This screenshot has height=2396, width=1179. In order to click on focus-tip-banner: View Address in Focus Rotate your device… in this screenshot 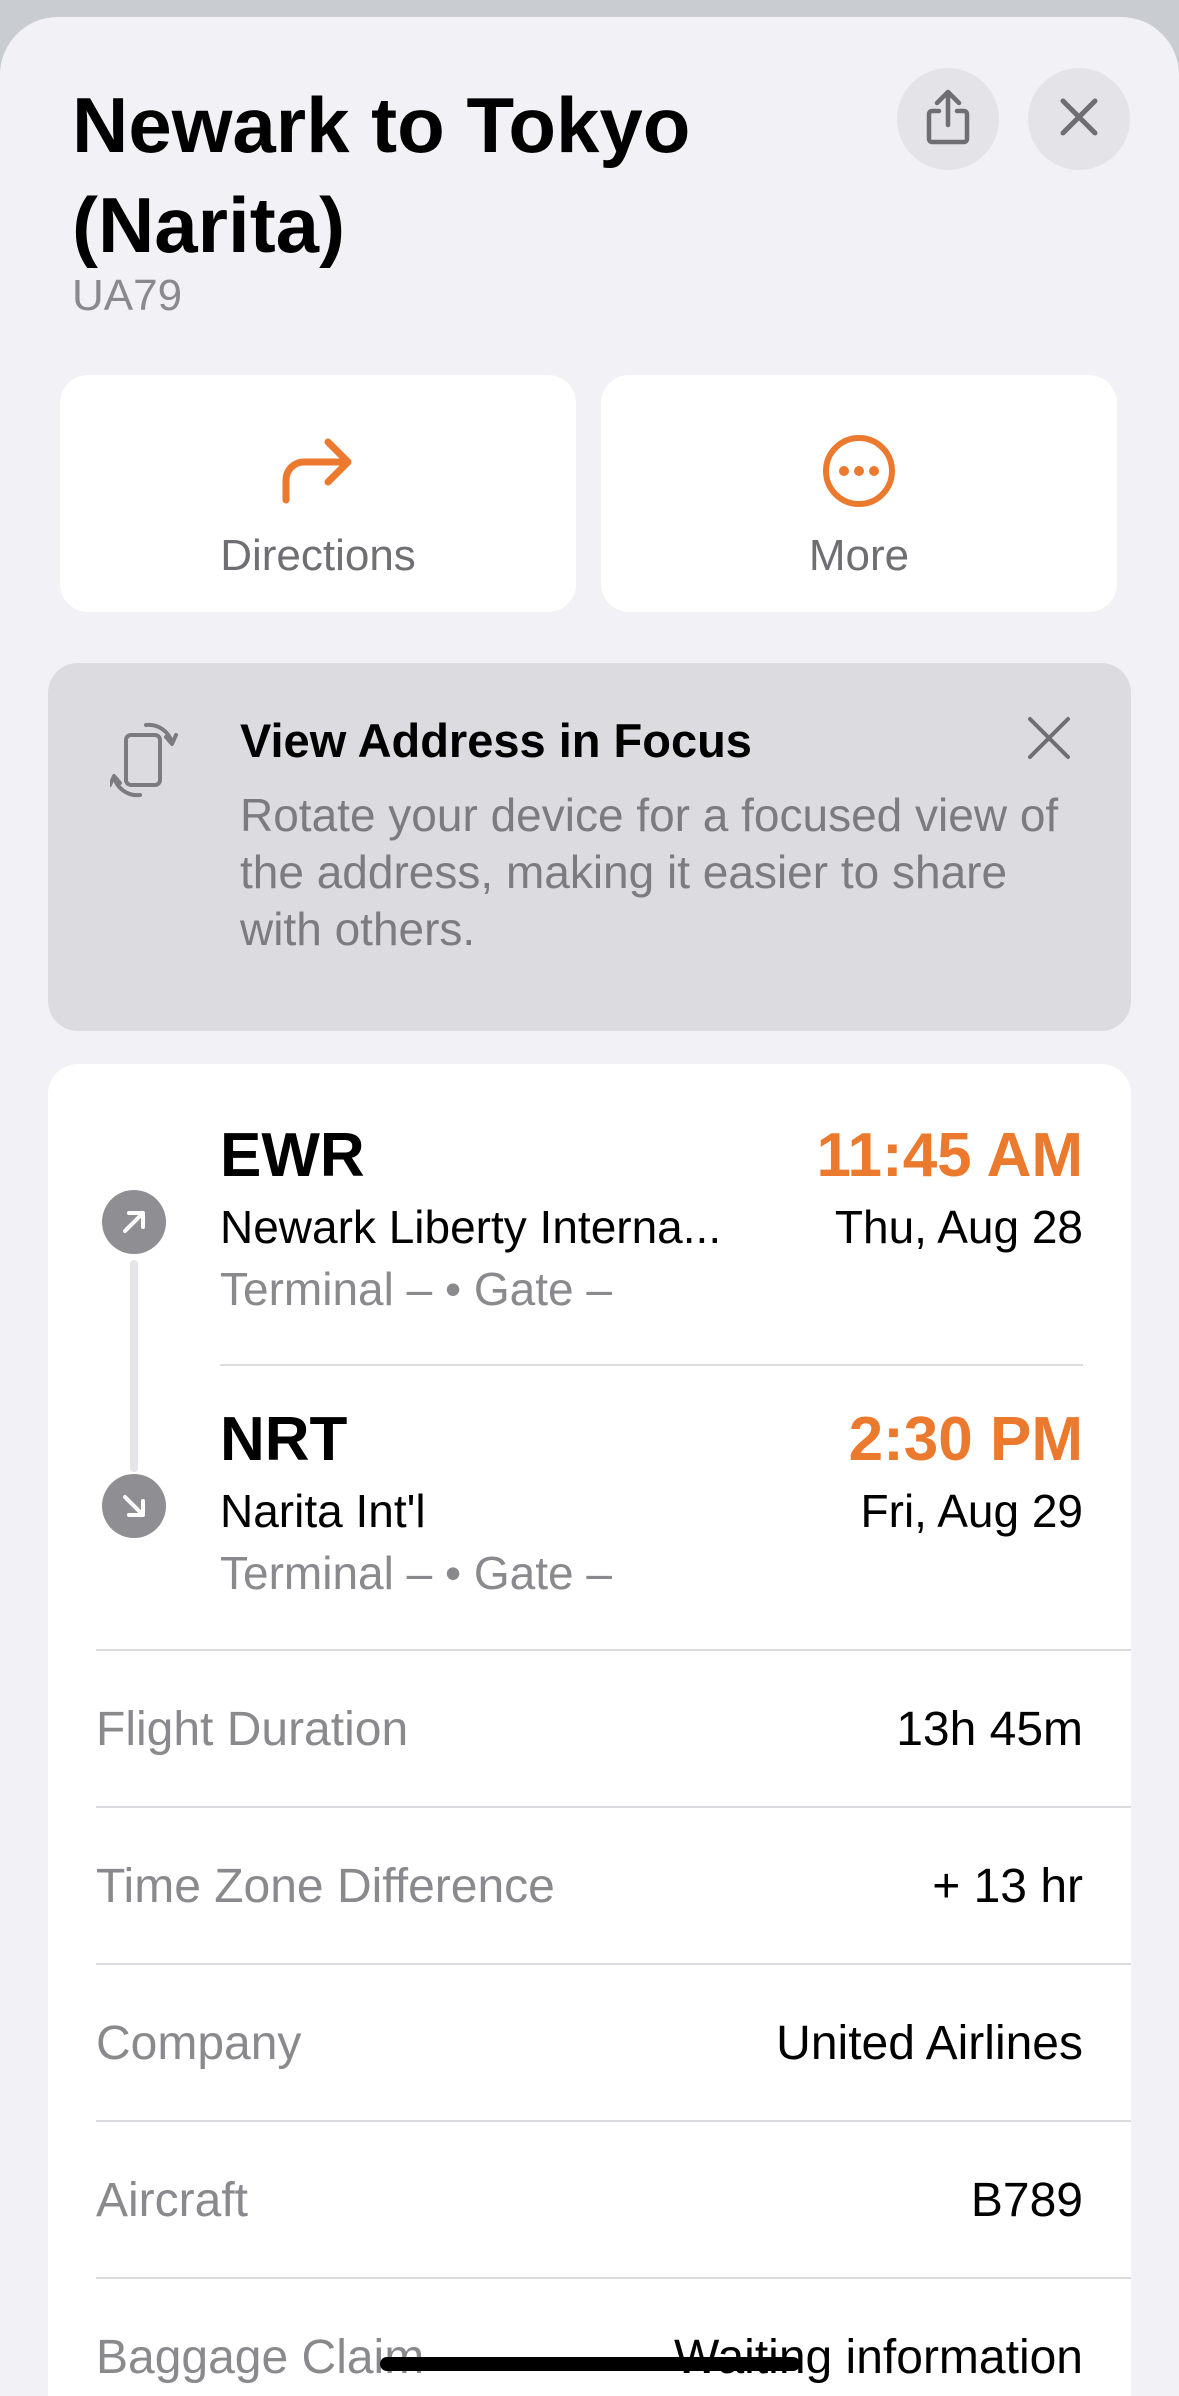, I will do `click(589, 847)`.